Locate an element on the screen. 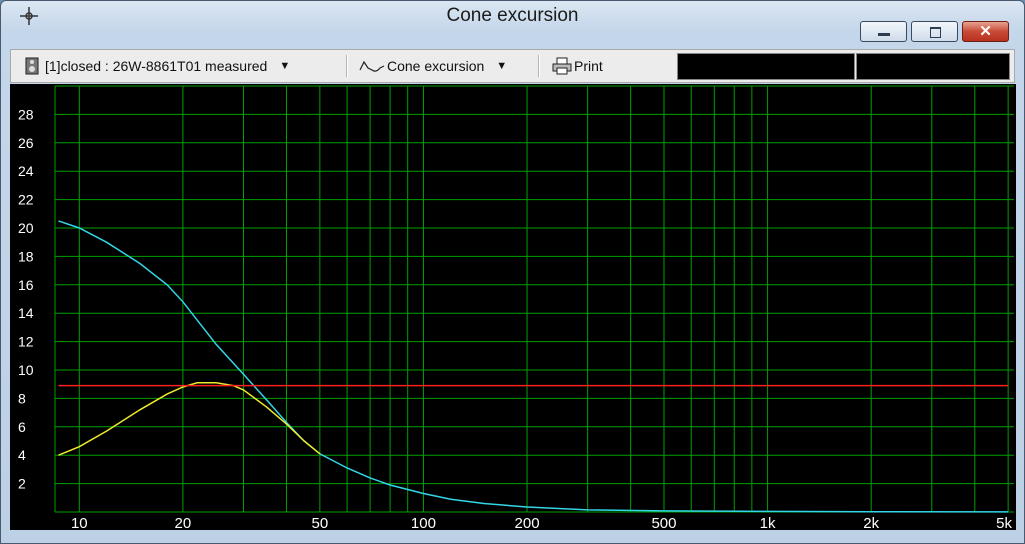 The image size is (1025, 544). x-tick-label: 5k is located at coordinates (1004, 522).